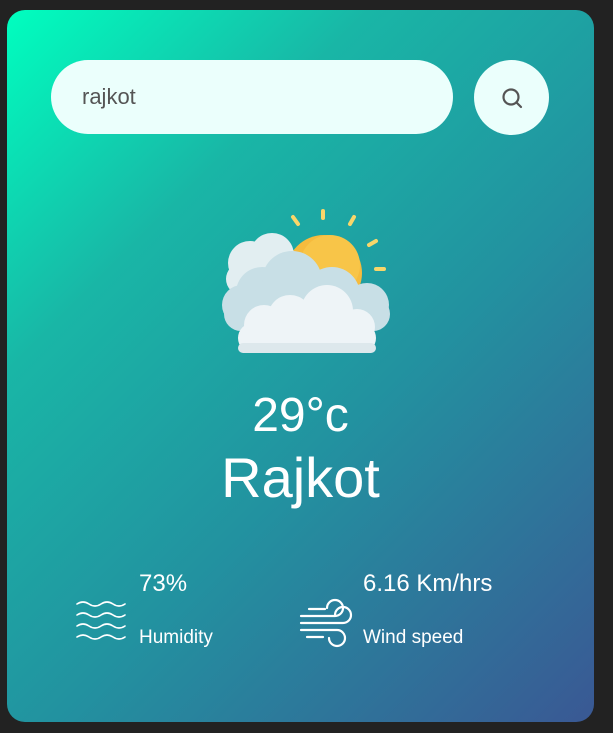 The image size is (613, 733). What do you see at coordinates (252, 97) in the screenshot?
I see `search-input` at bounding box center [252, 97].